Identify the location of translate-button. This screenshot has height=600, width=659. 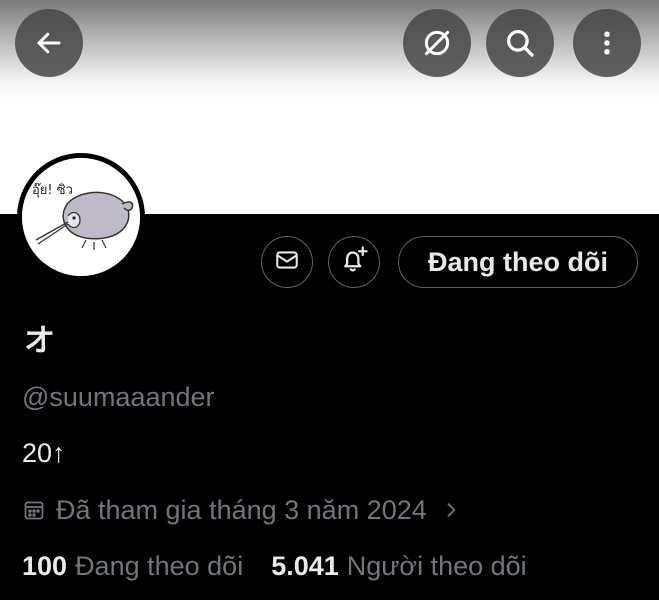
(437, 43).